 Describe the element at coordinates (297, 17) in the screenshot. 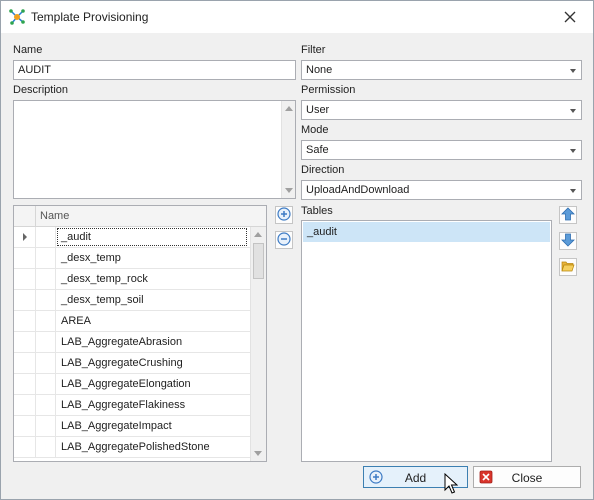

I see `title-bar: Template Provisioning` at that location.